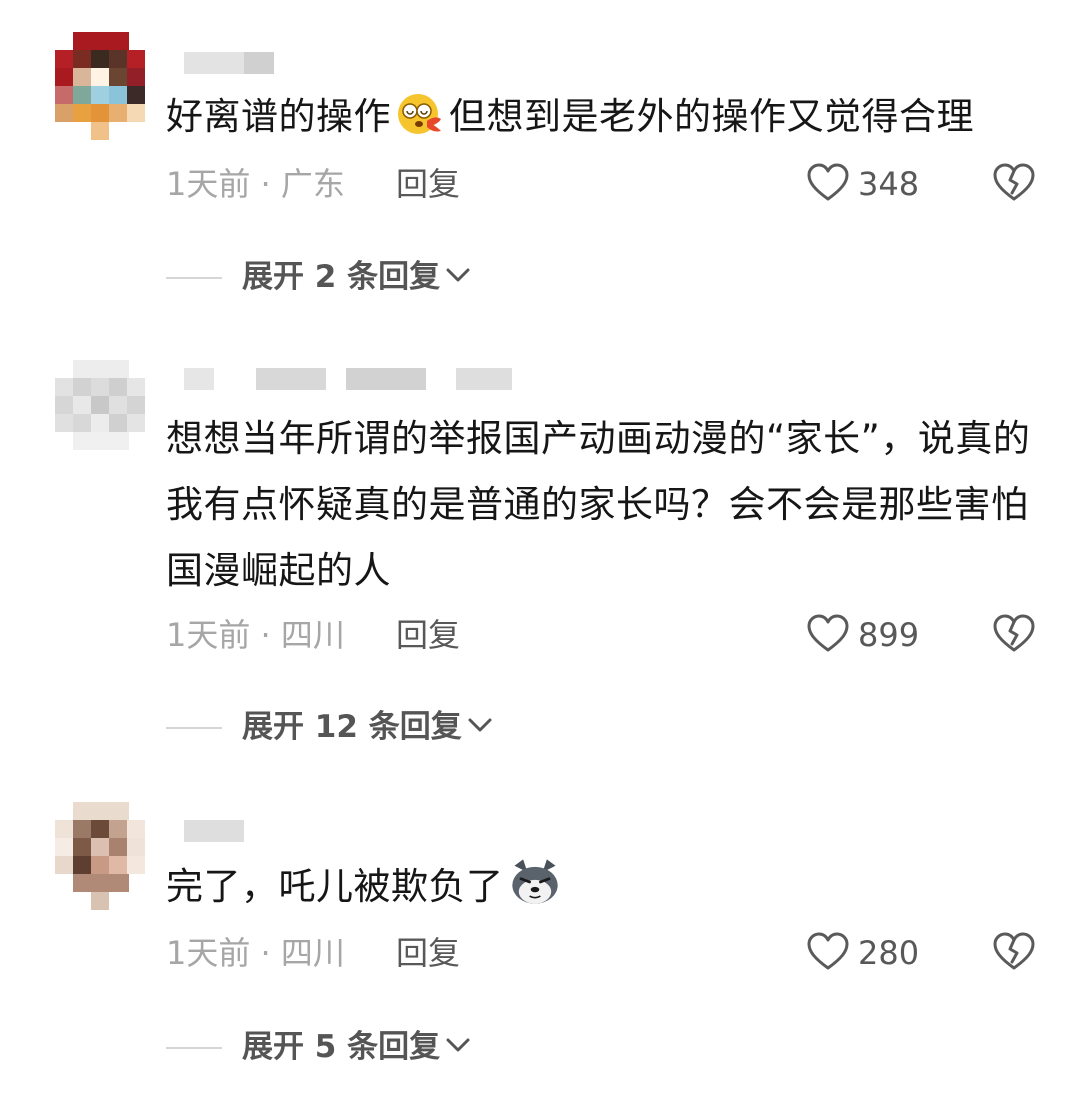  I want to click on dizzy-face-emoji-icon, so click(419, 114).